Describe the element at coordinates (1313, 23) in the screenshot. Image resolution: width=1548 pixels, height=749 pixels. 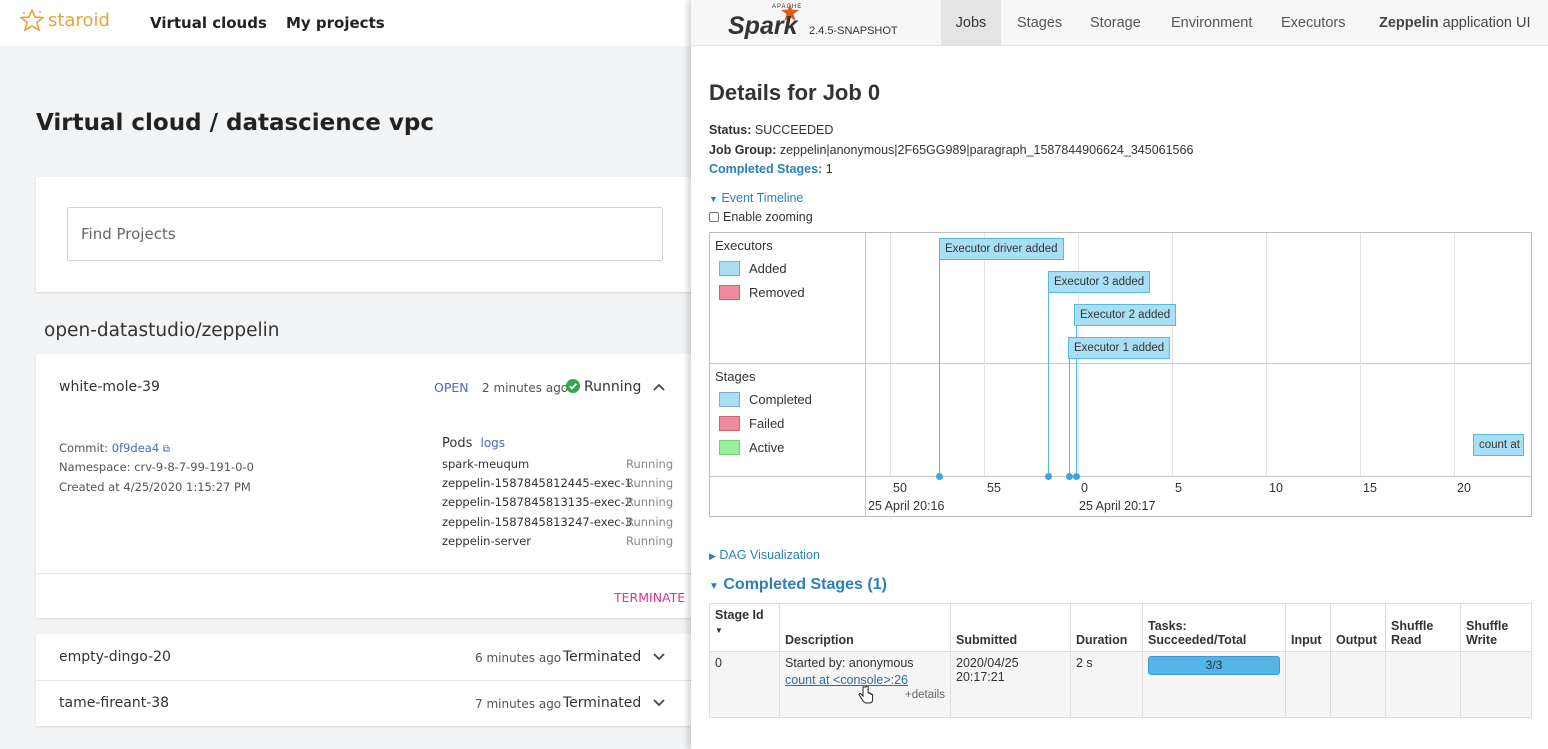
I see `tab-executors: Executors` at that location.